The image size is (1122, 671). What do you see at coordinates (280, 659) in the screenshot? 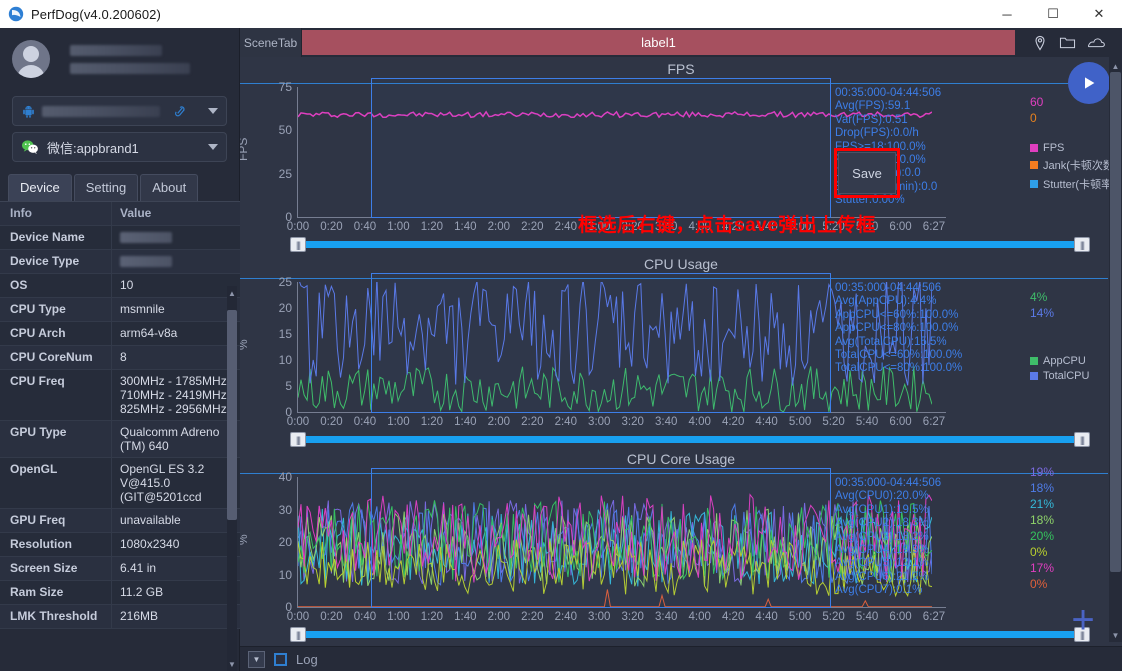
I see `log-checkbox` at bounding box center [280, 659].